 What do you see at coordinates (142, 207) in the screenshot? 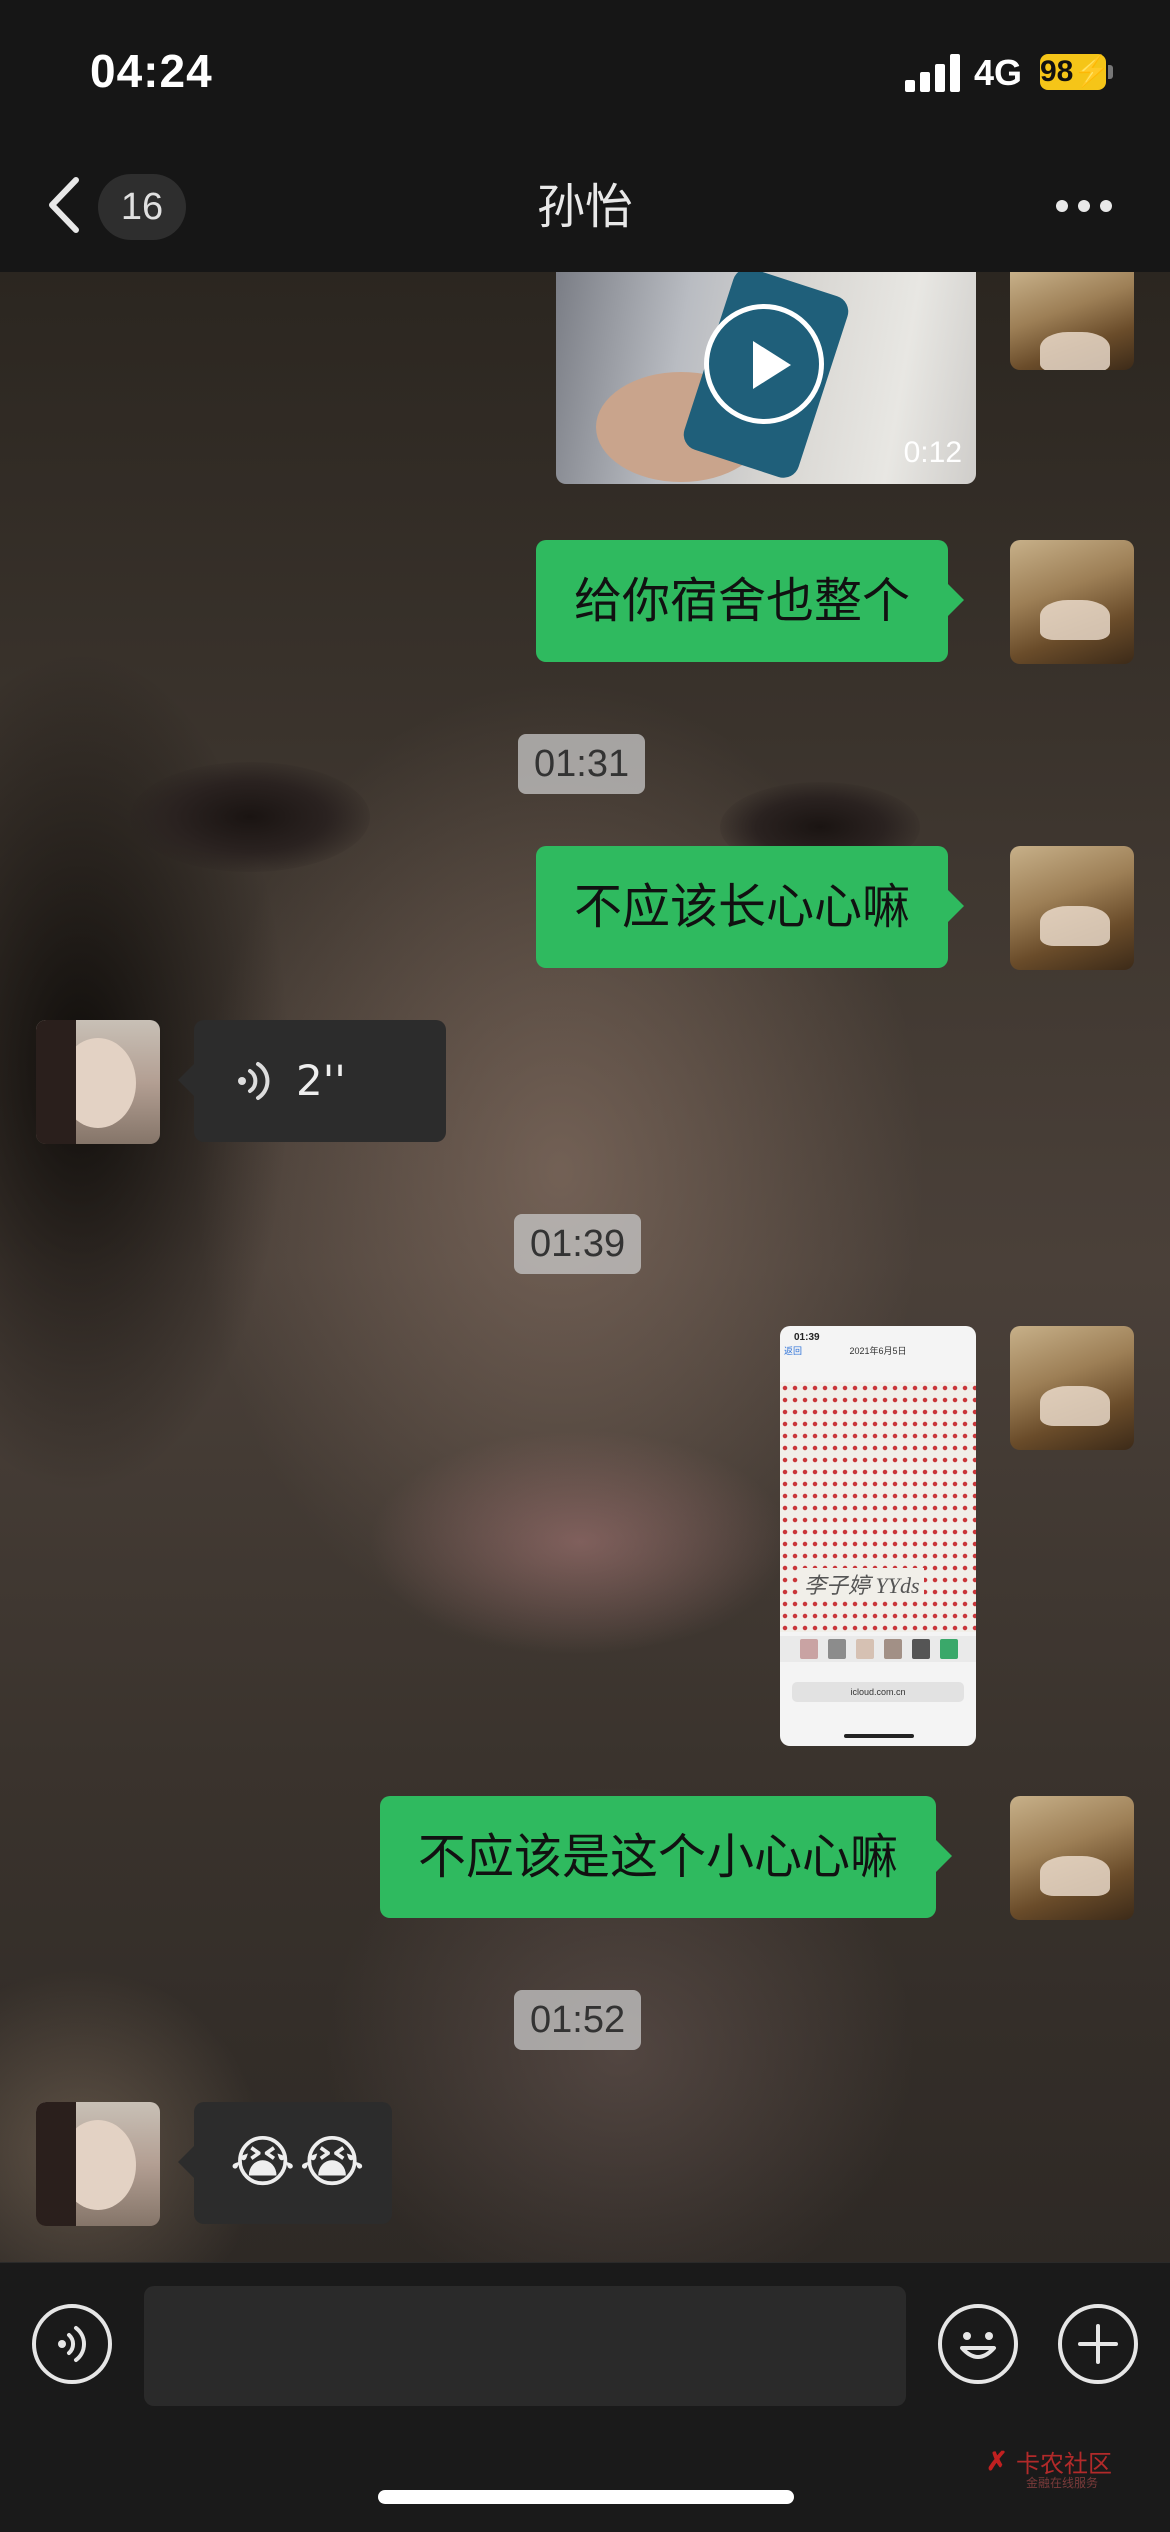
I see `unread-count-badge: 16` at bounding box center [142, 207].